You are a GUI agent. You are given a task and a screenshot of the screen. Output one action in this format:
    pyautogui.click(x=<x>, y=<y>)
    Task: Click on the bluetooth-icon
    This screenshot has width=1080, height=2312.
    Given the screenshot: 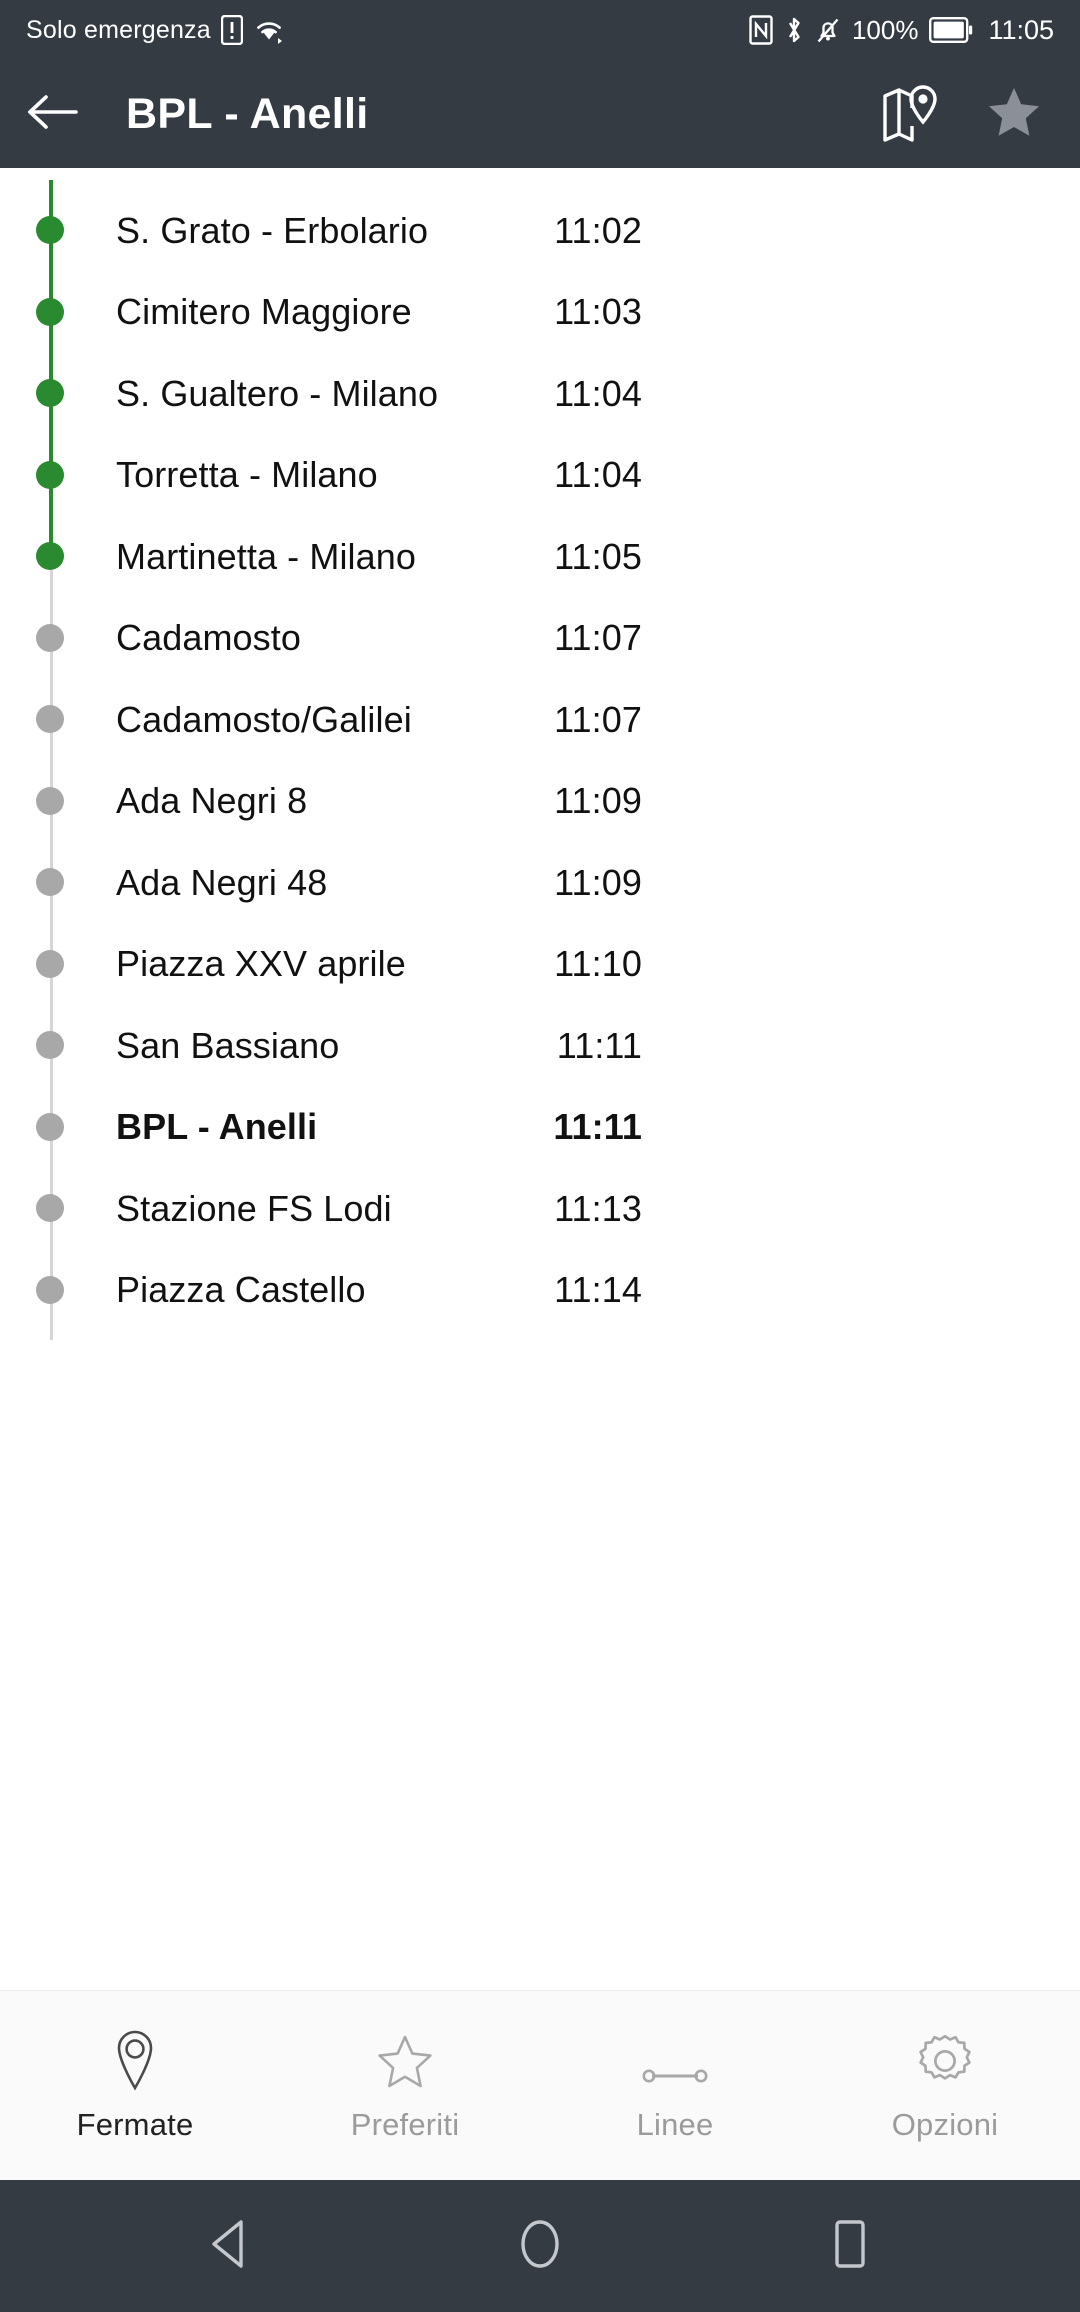 What is the action you would take?
    pyautogui.click(x=794, y=30)
    